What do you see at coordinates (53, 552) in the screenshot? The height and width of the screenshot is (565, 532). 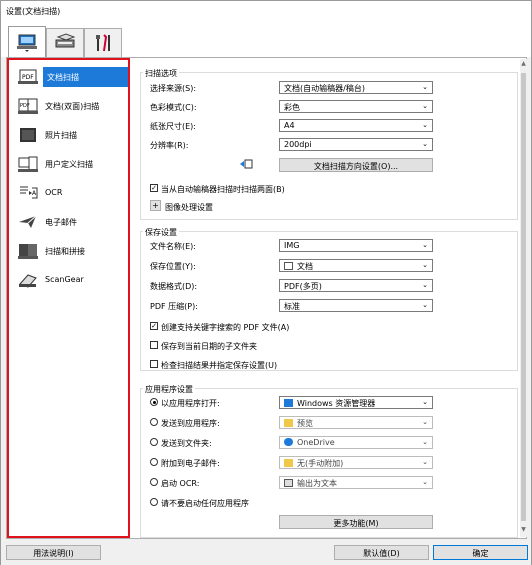 I see `help-button: 用法说明(I)` at bounding box center [53, 552].